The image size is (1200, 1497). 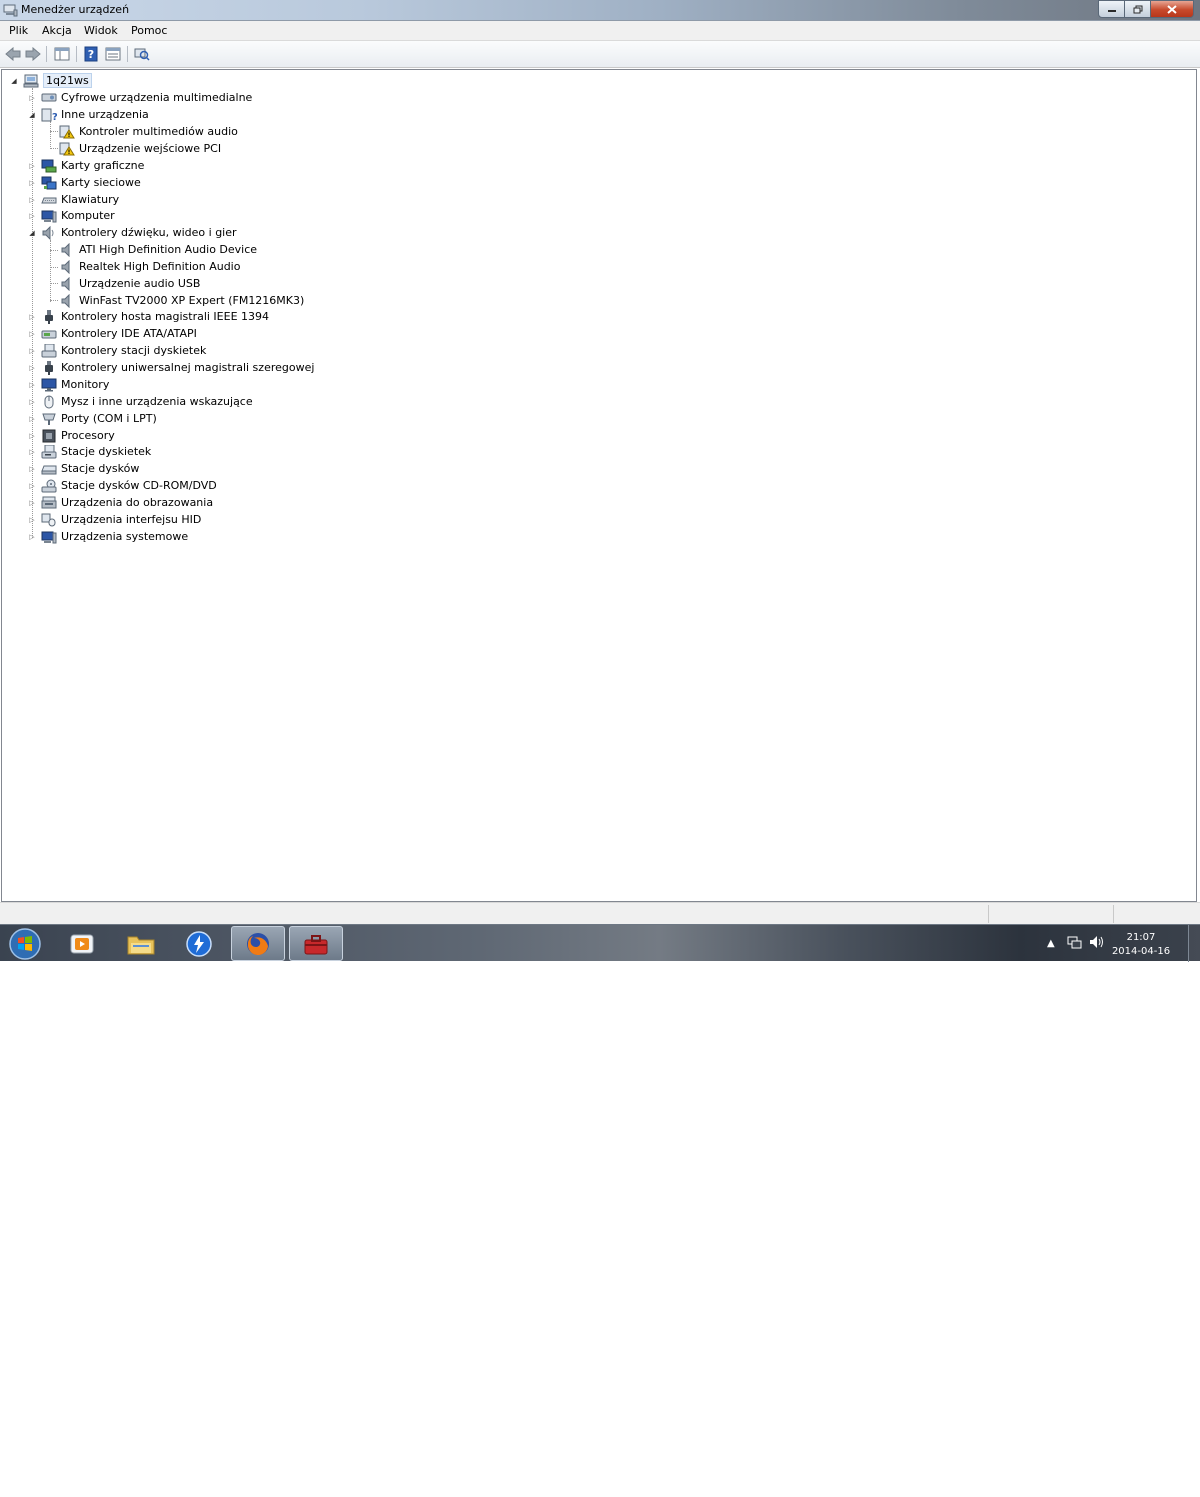 I want to click on tree-item-computer: ▷ Komputer, so click(x=71, y=215).